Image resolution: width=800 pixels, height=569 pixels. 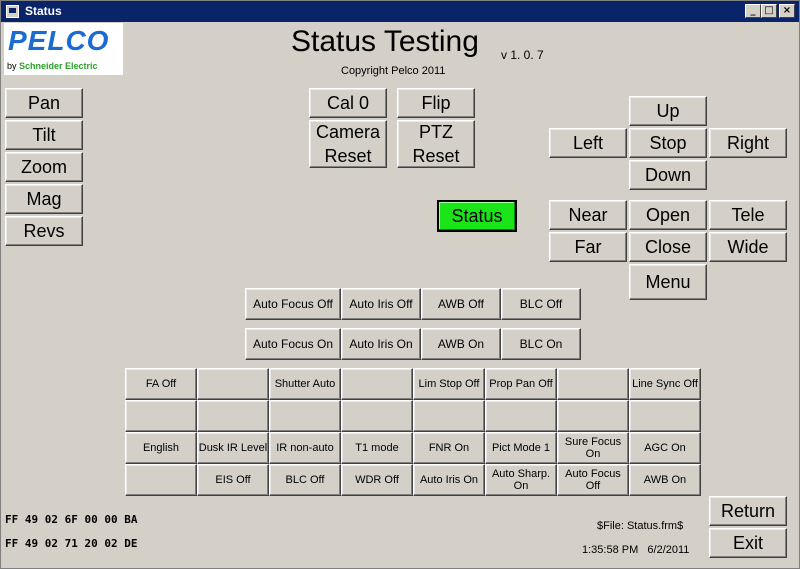 What do you see at coordinates (377, 416) in the screenshot?
I see `grid-cell-r1-c3` at bounding box center [377, 416].